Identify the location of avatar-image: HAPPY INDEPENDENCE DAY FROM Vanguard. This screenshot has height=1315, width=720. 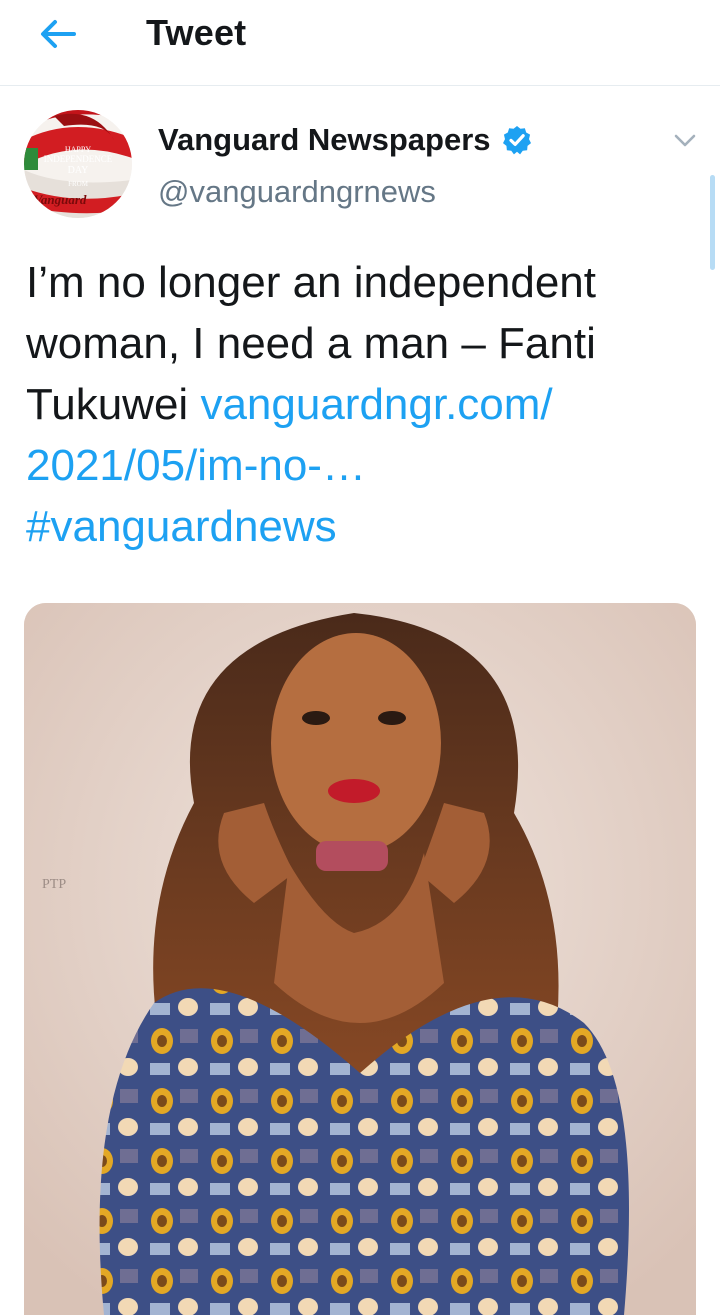
(78, 164).